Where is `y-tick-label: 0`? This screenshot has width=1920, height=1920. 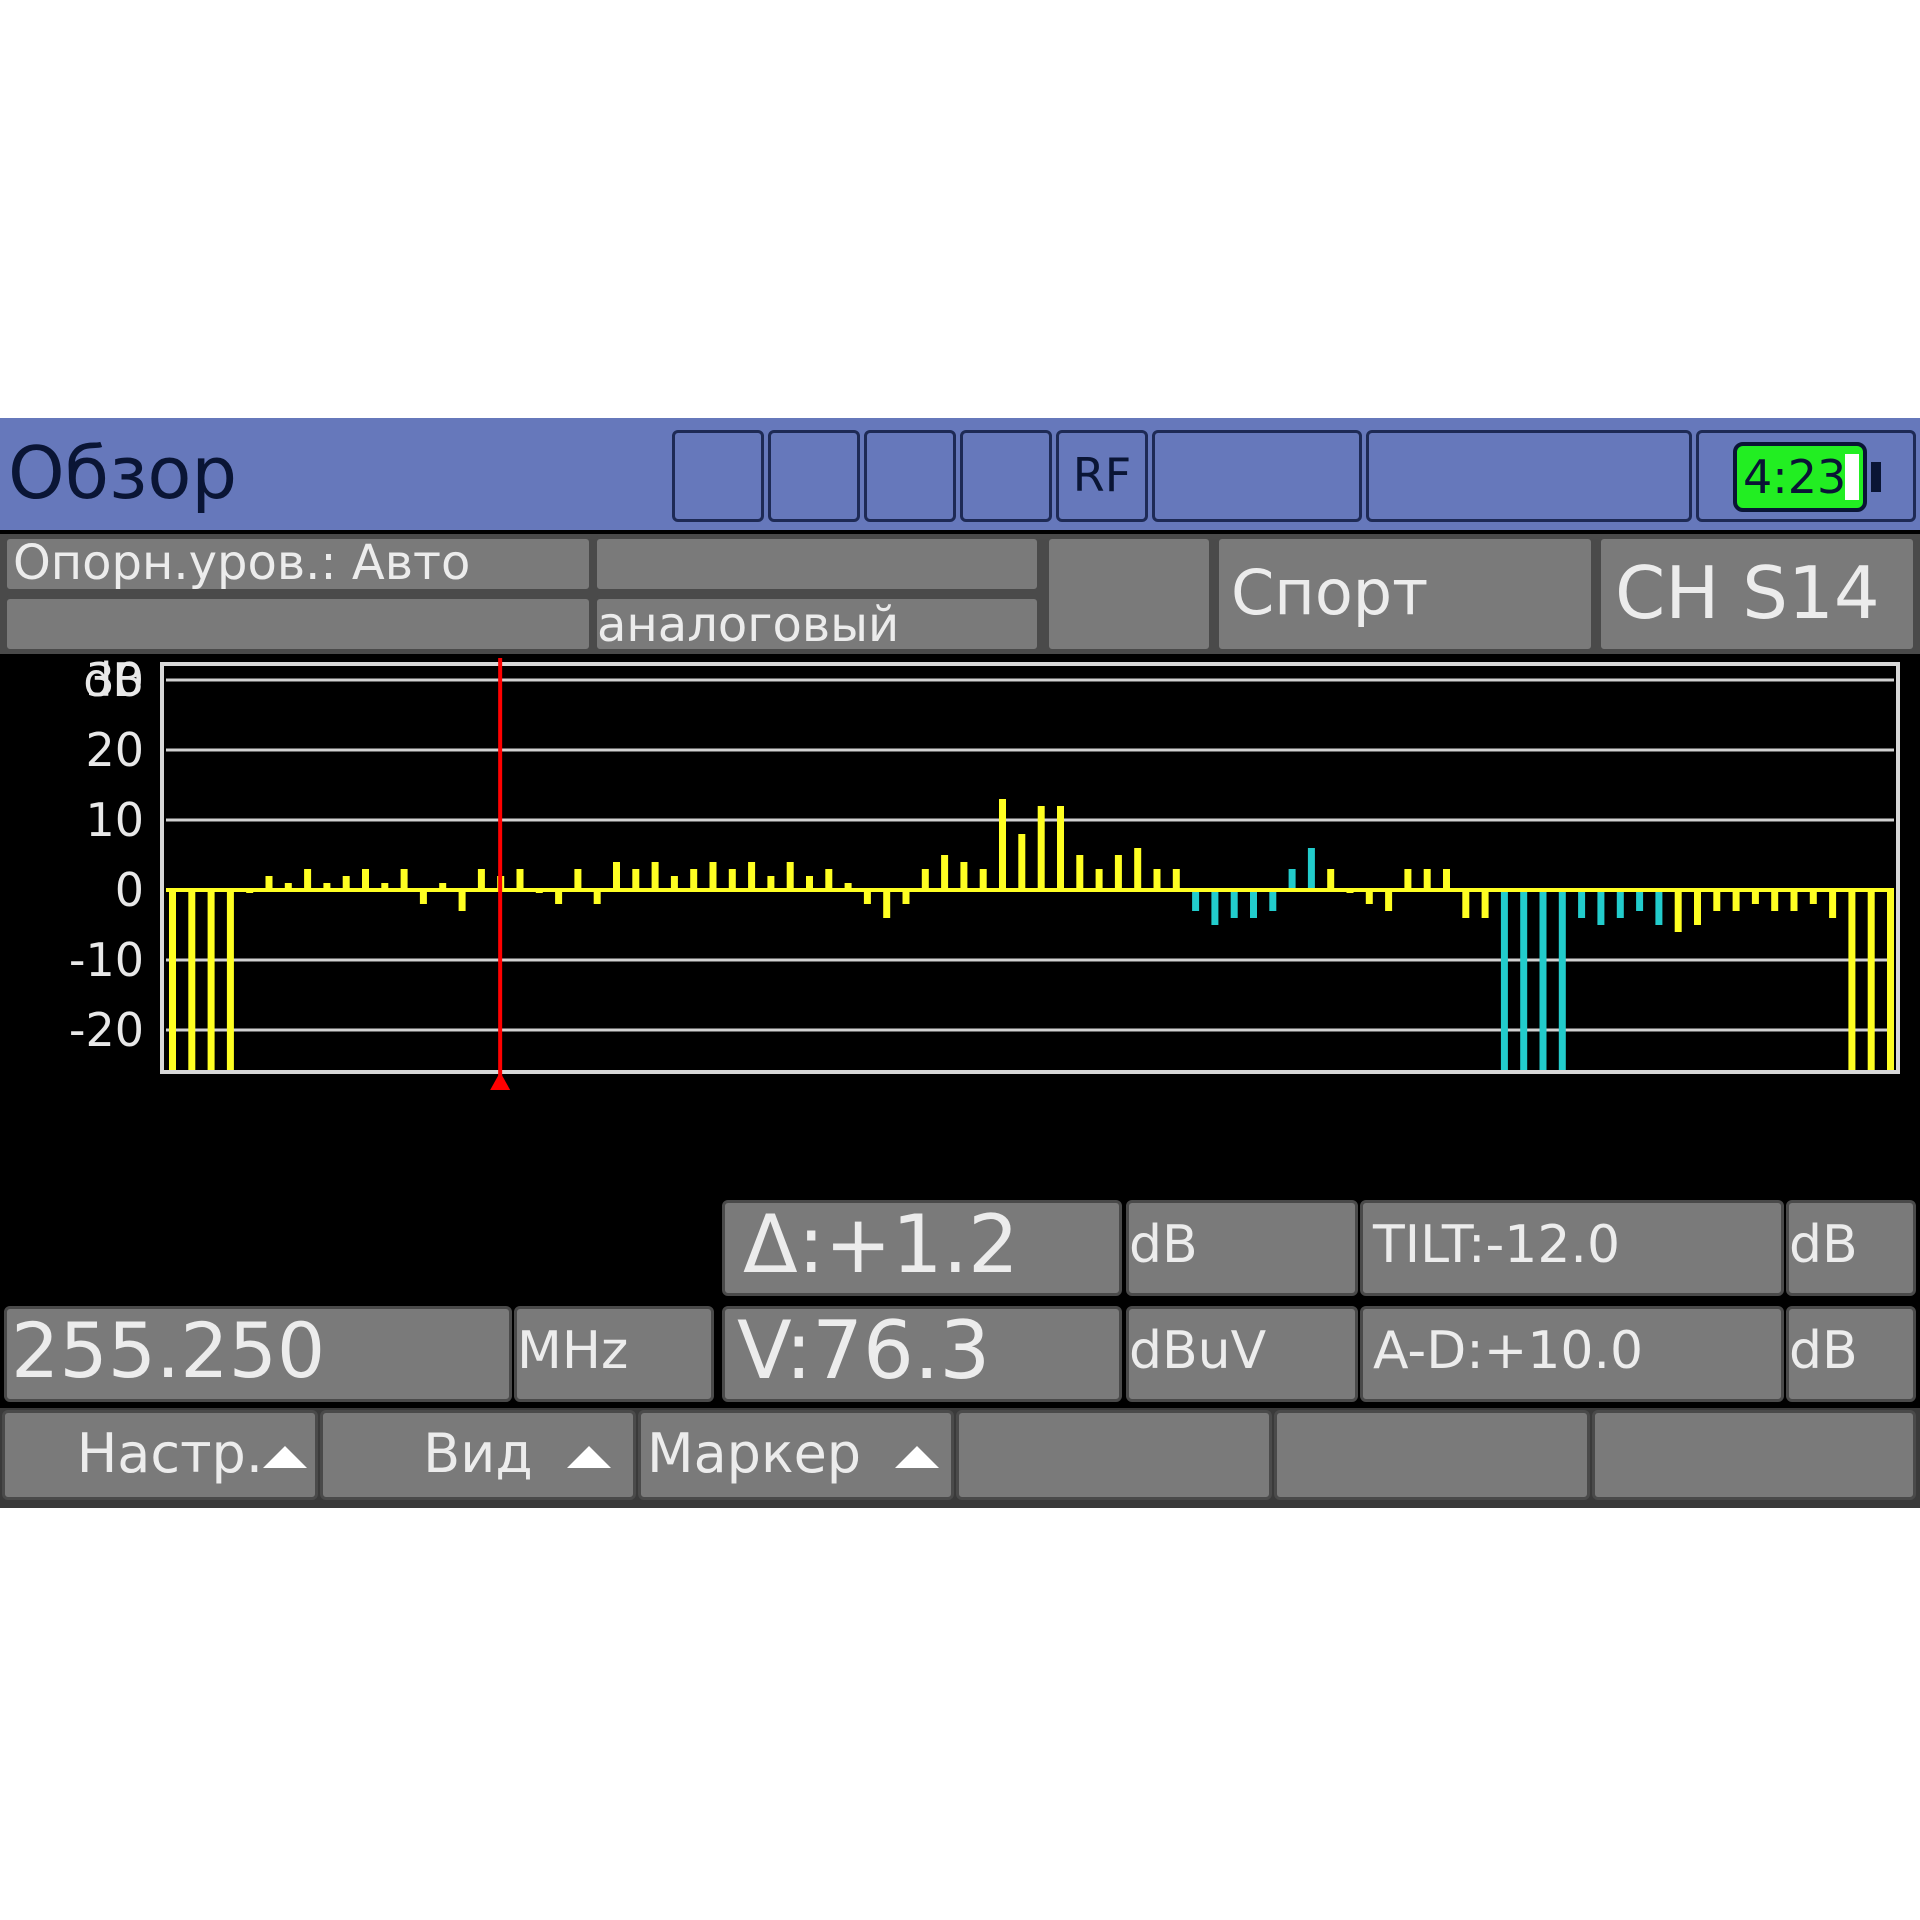 y-tick-label: 0 is located at coordinates (129, 890).